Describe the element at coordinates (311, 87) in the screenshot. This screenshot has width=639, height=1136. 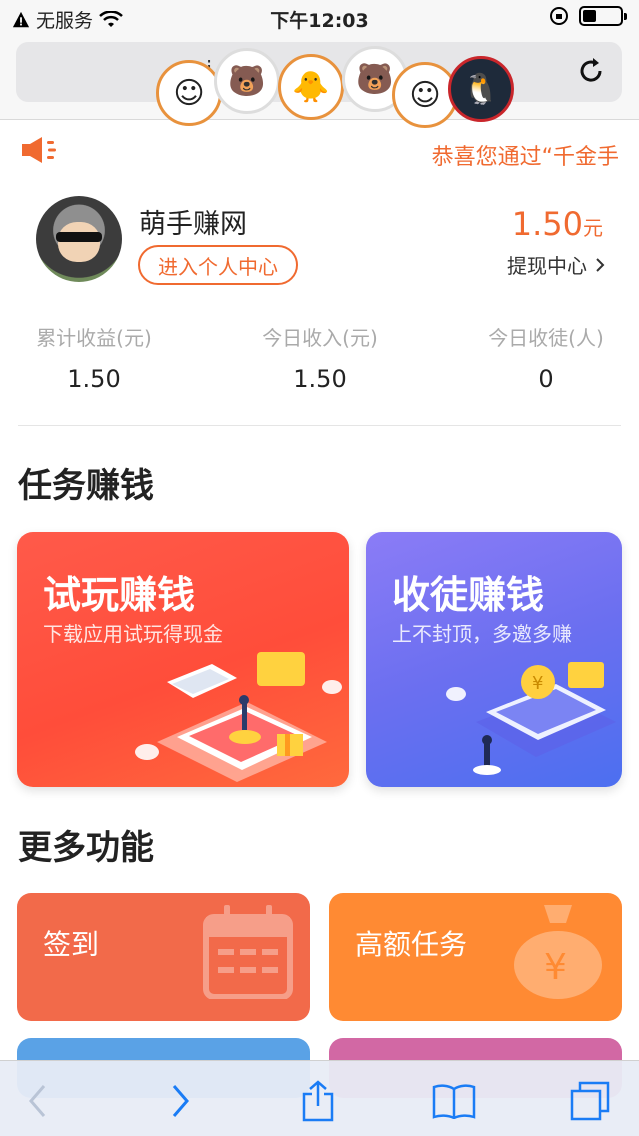
I see `duck-sticker-icon: 🐥` at that location.